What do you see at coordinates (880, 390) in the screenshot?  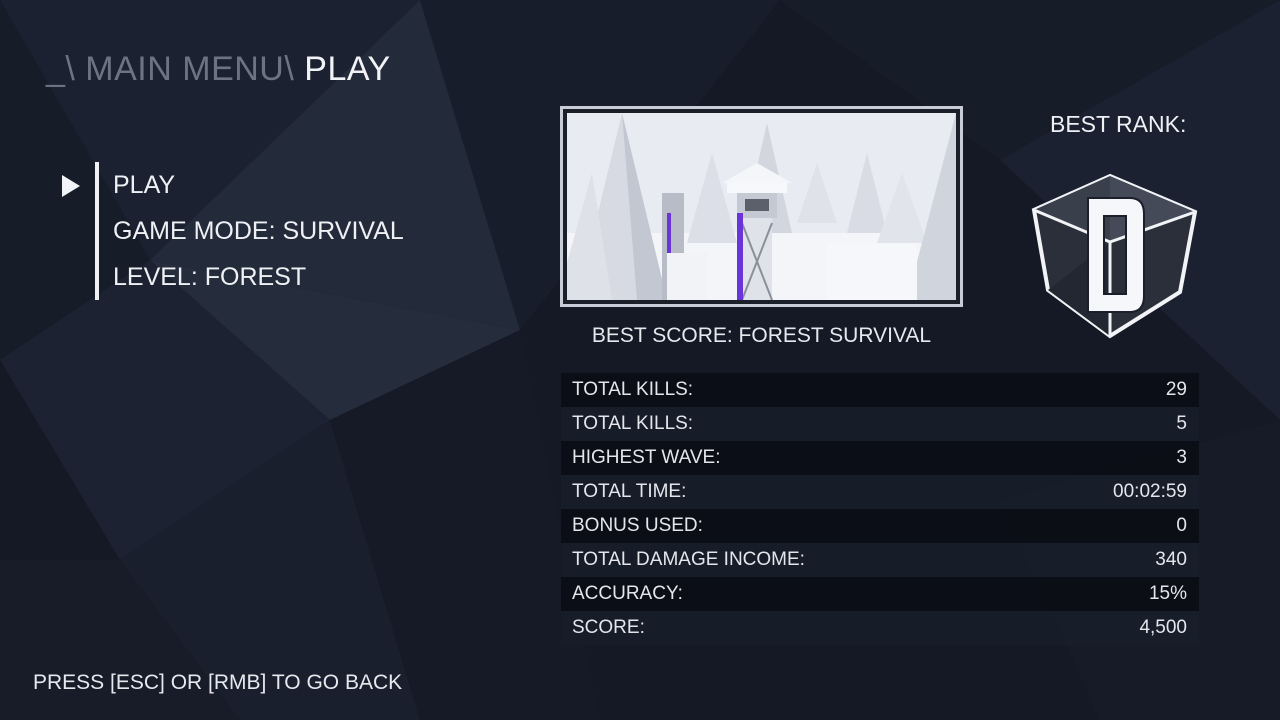 I see `stat-row: TOTAL KILLS: 29` at bounding box center [880, 390].